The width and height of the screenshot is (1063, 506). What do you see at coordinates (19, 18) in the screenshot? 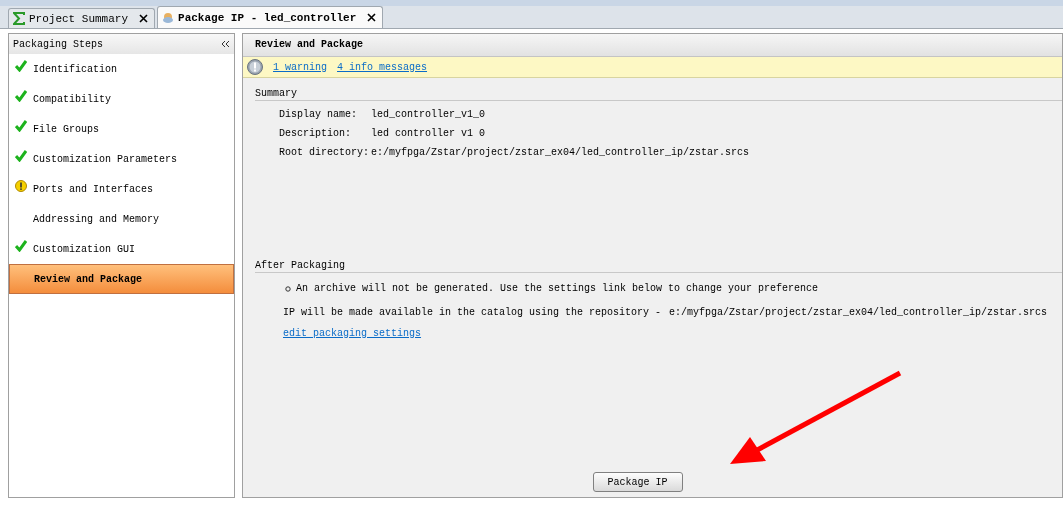
I see `sigma-icon` at bounding box center [19, 18].